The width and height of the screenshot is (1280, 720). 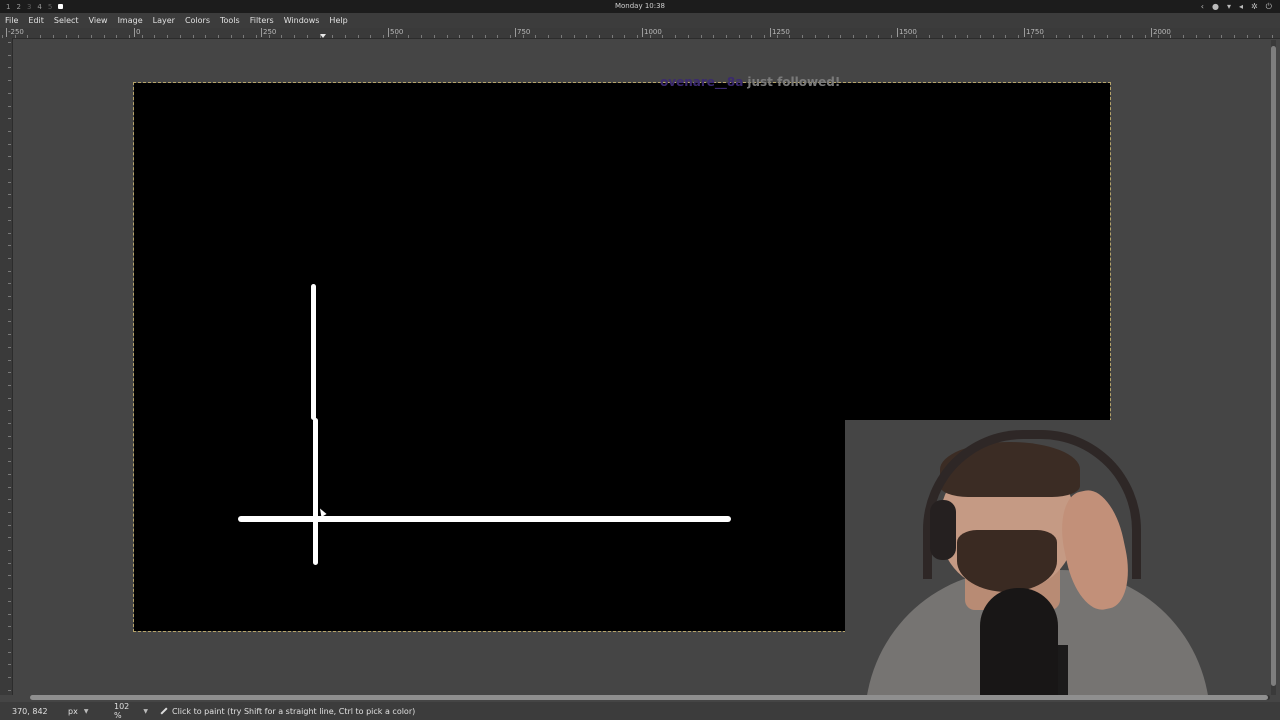 What do you see at coordinates (1229, 6) in the screenshot?
I see `wifi-icon: ▾` at bounding box center [1229, 6].